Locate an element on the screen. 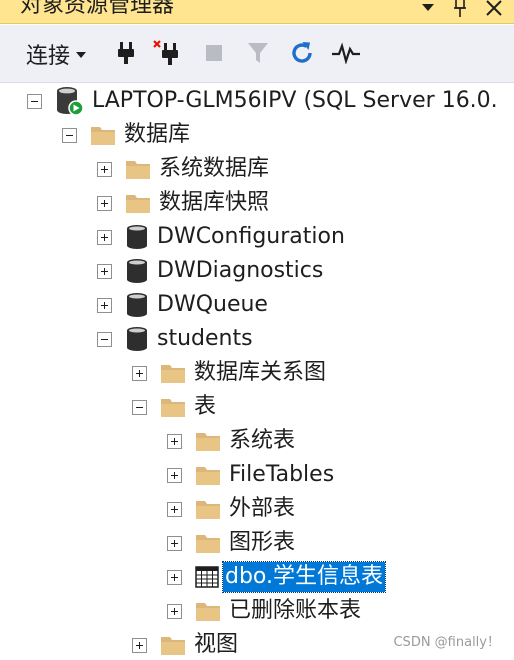 The image size is (514, 660). panel-title: 对象资源管理器 is located at coordinates (97, 9).